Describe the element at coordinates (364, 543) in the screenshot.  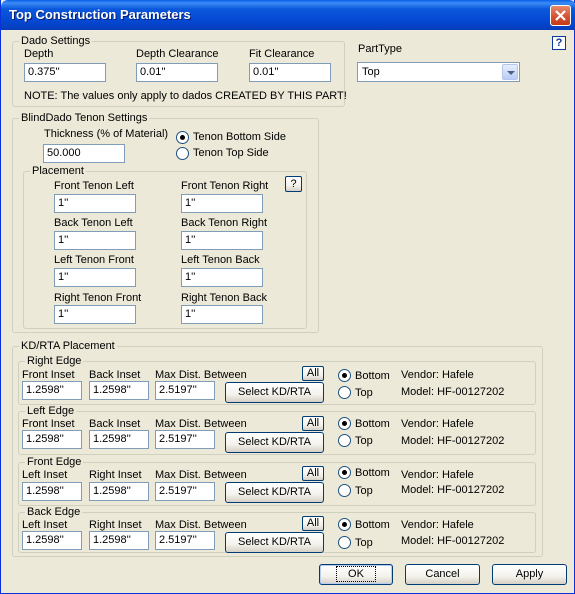
I see `back-edge-top-label: Top` at that location.